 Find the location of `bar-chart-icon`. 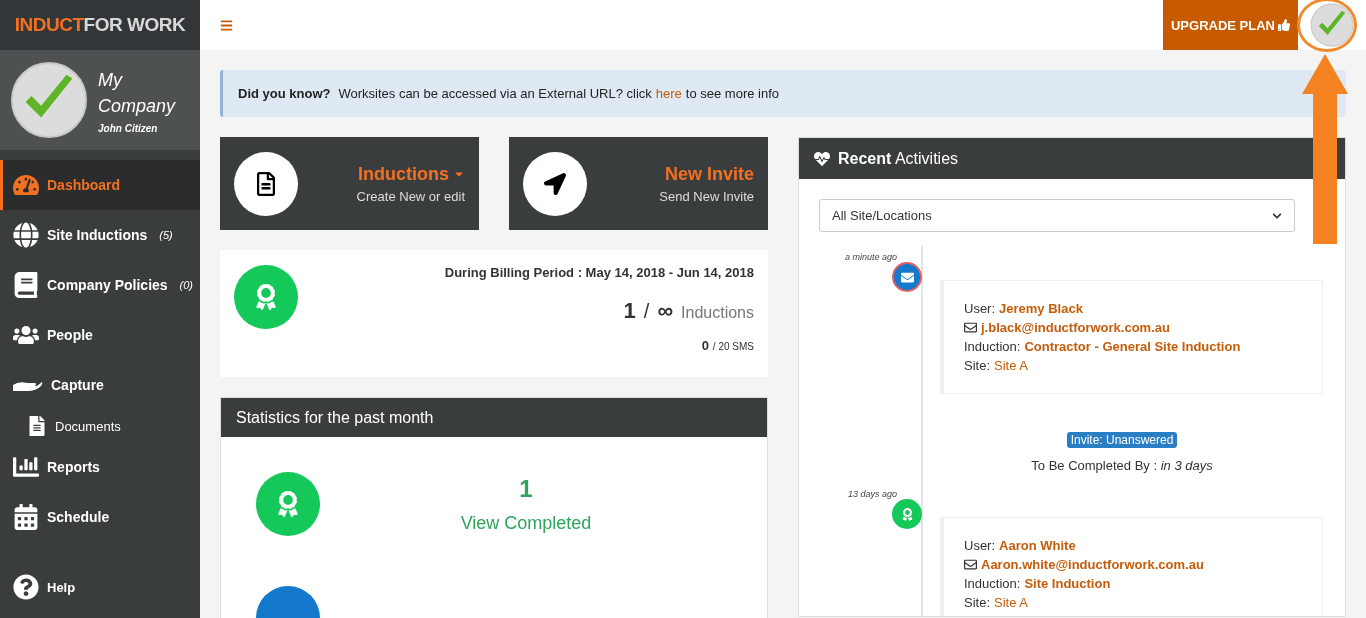

bar-chart-icon is located at coordinates (26, 467).